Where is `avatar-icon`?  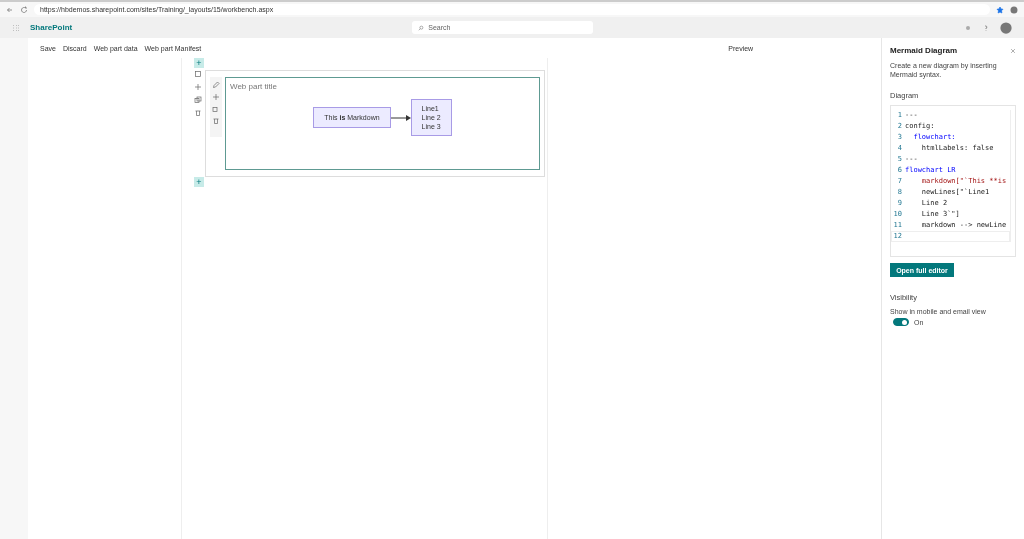
avatar-icon is located at coordinates (1006, 27).